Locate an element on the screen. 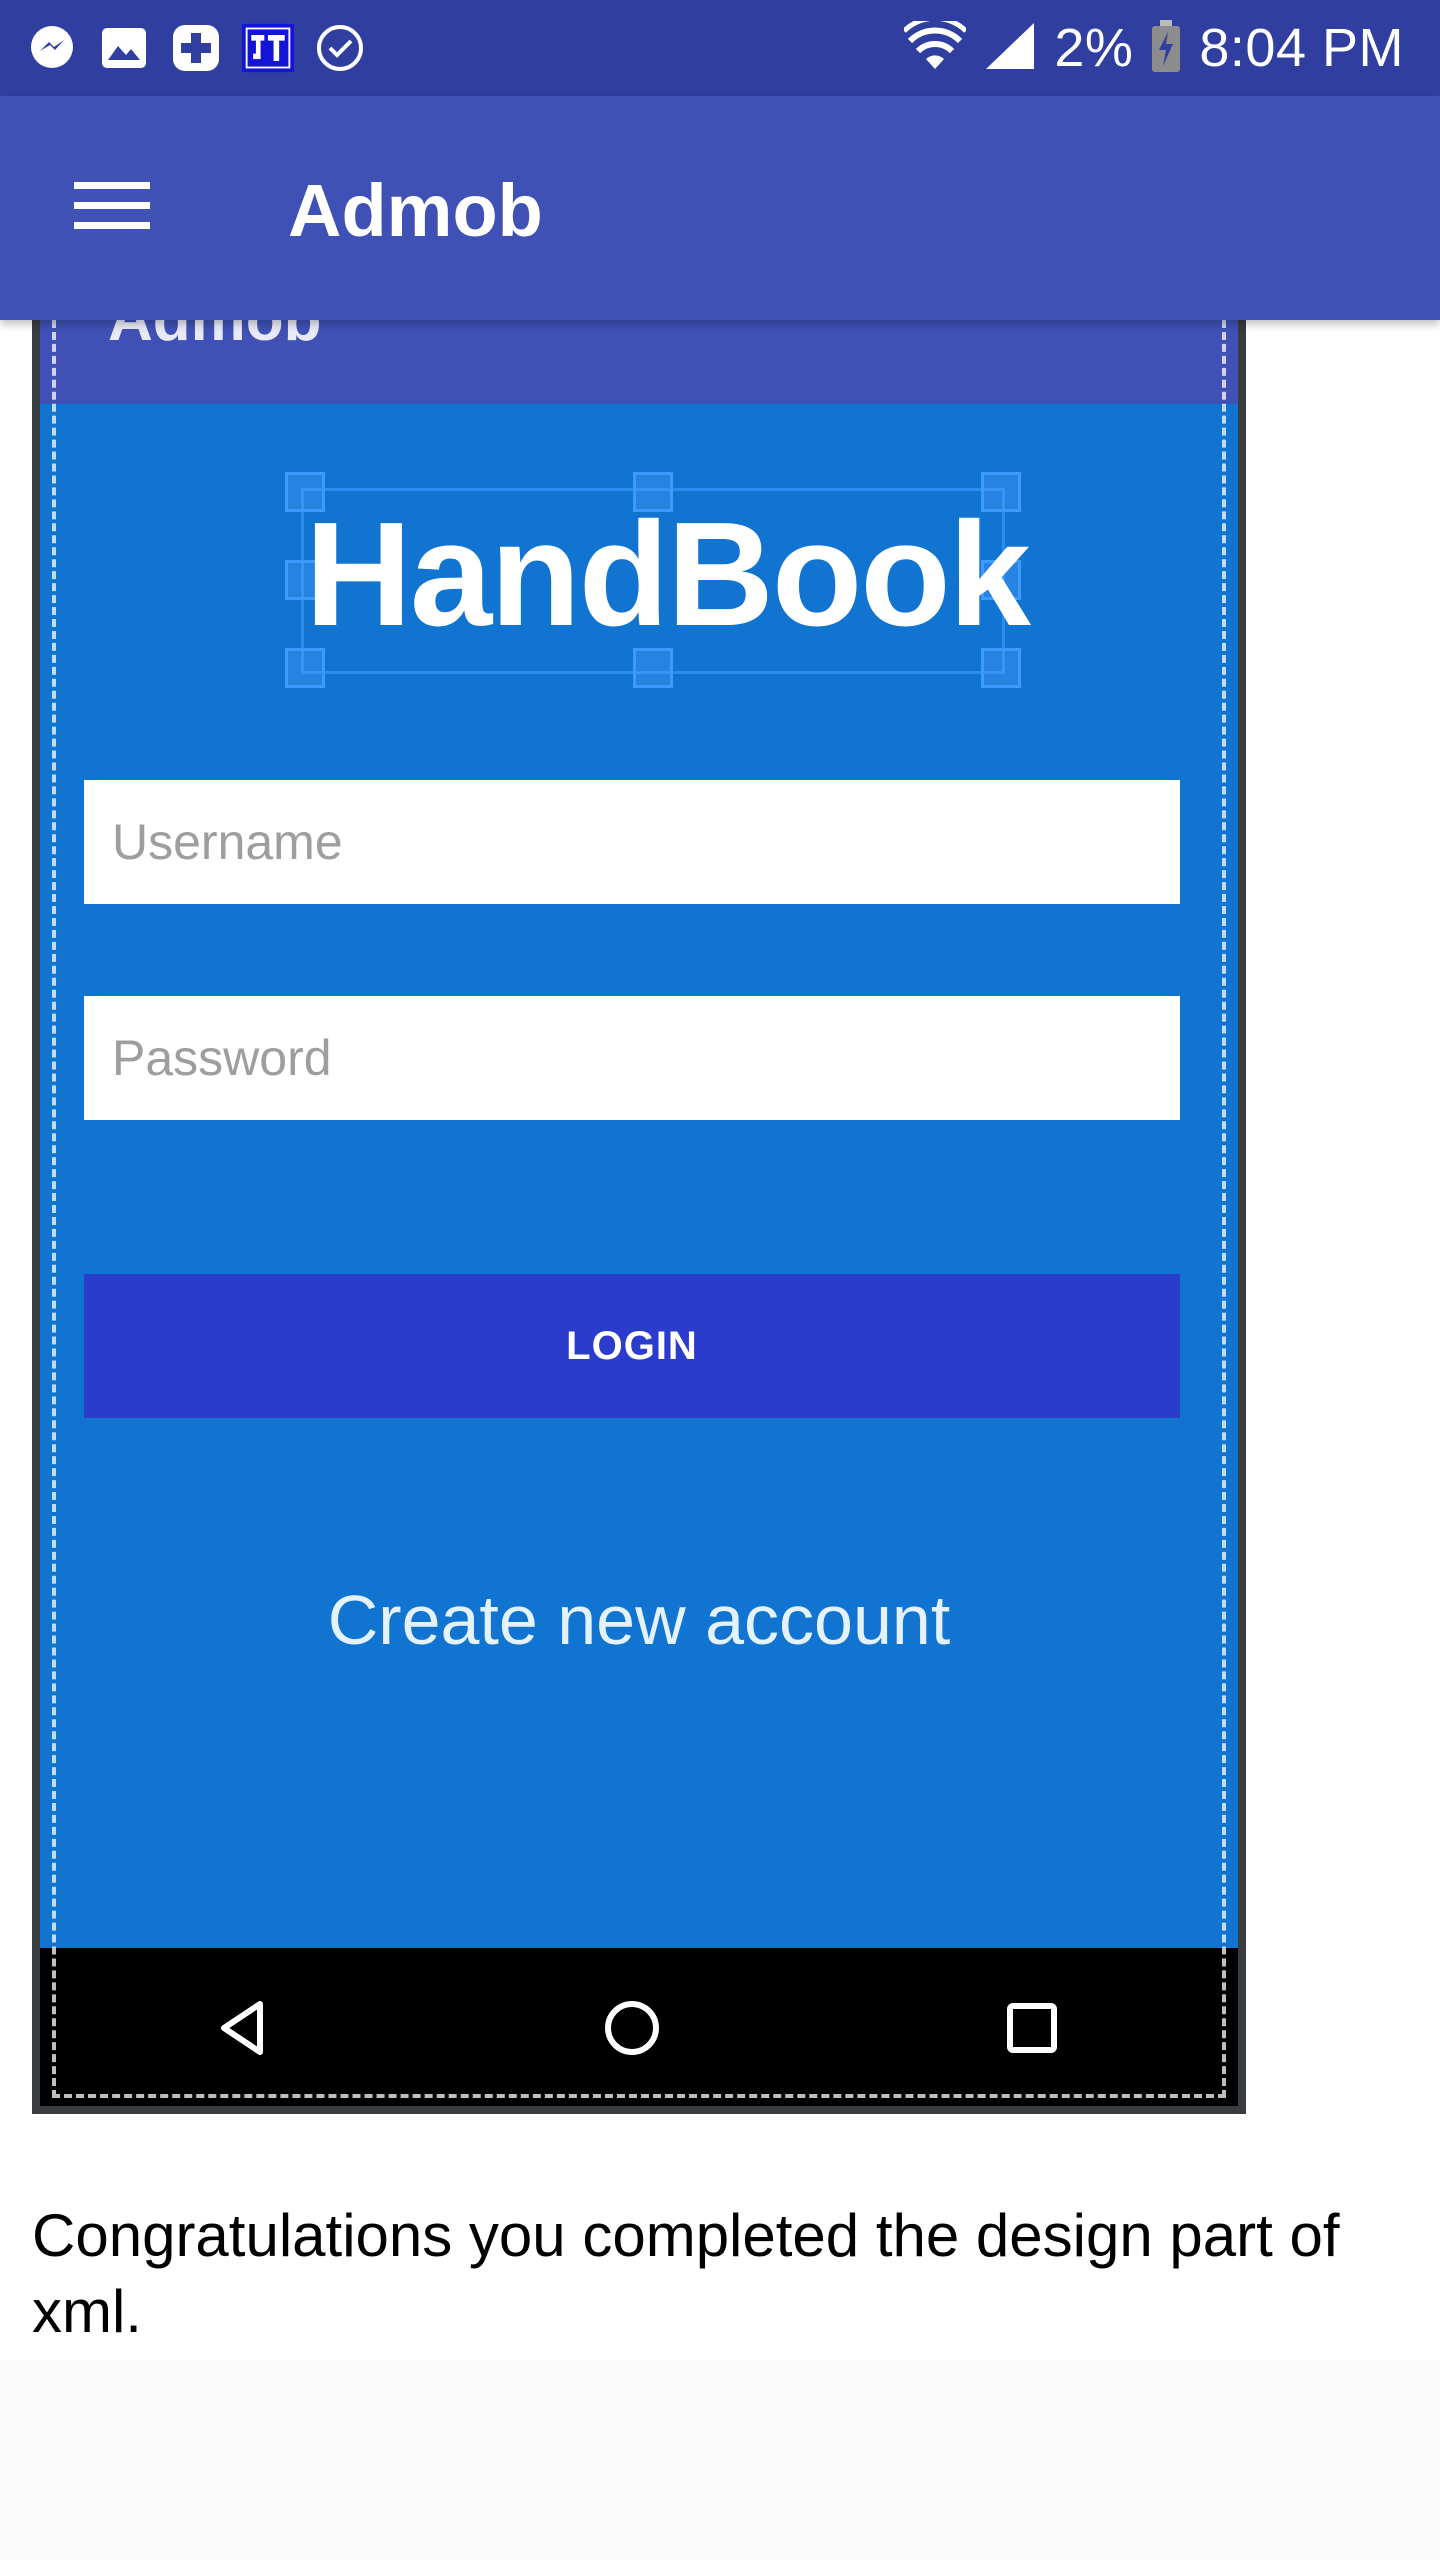 Image resolution: width=1440 pixels, height=2560 pixels. battery-percent: 2% is located at coordinates (1094, 48).